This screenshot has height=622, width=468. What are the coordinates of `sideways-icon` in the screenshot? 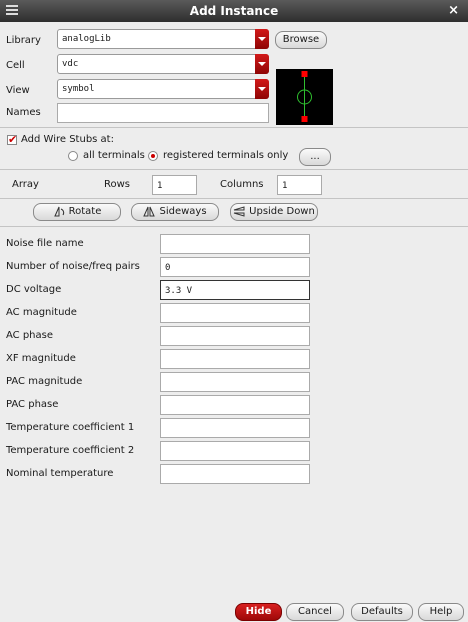 It's located at (149, 211).